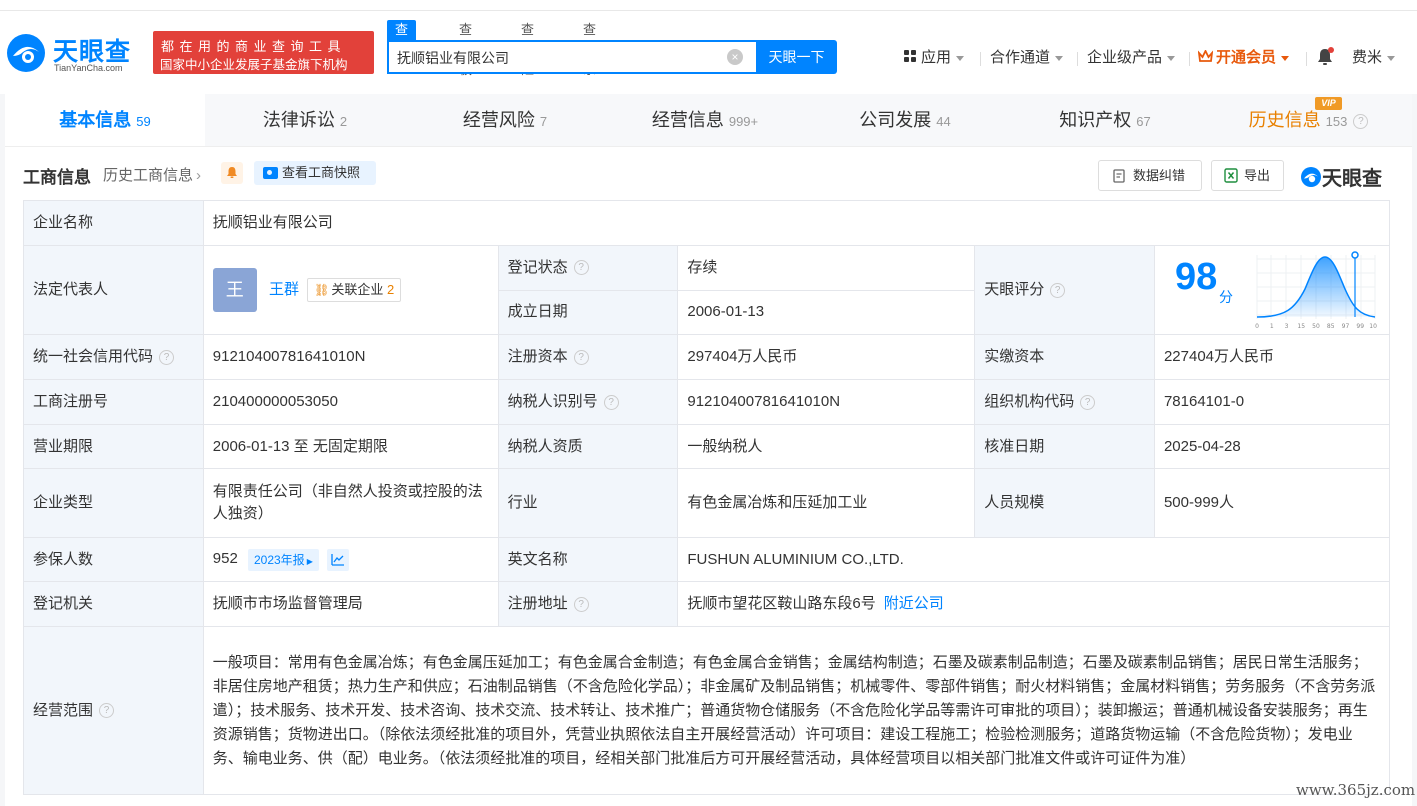  I want to click on section-title: 工商信息, so click(57, 177).